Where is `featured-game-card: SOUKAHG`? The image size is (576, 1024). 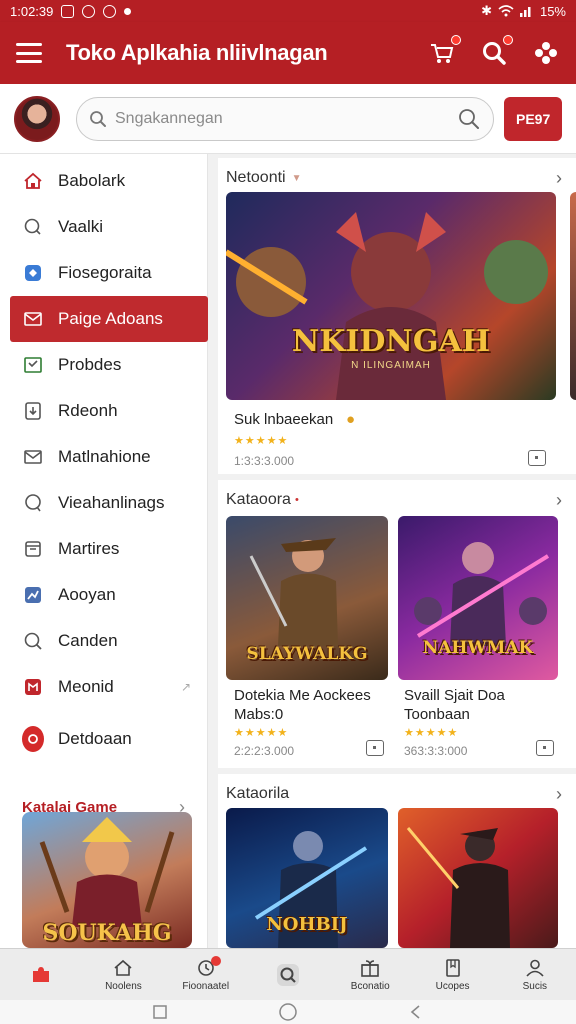 featured-game-card: SOUKAHG is located at coordinates (107, 880).